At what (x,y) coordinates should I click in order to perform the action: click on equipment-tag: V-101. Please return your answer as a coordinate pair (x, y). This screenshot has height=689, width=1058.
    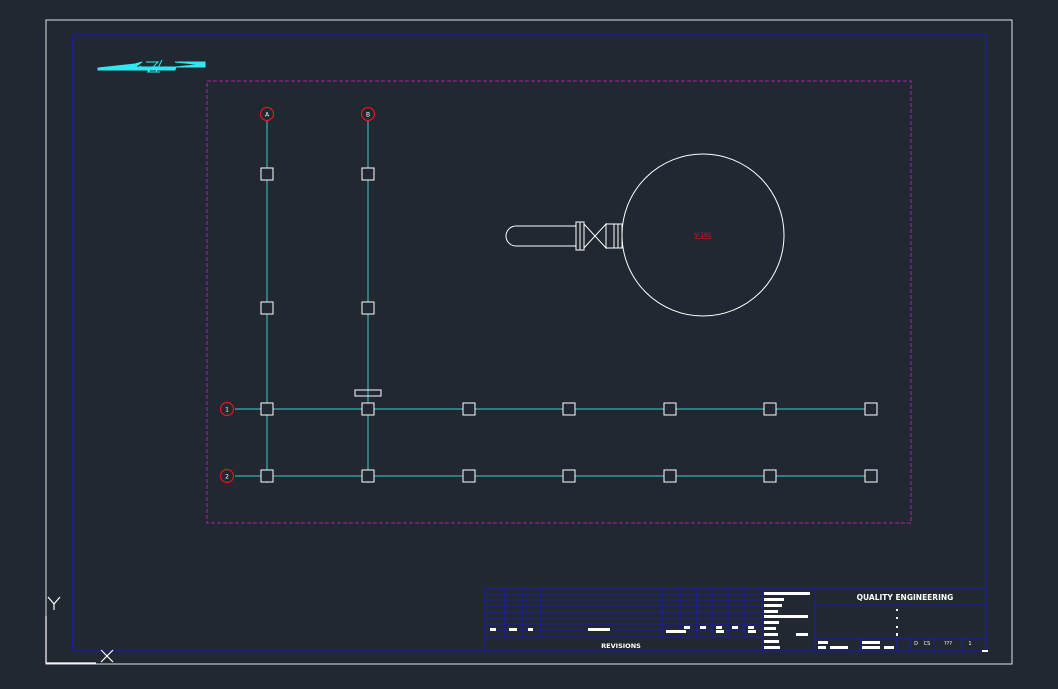
    Looking at the image, I should click on (703, 235).